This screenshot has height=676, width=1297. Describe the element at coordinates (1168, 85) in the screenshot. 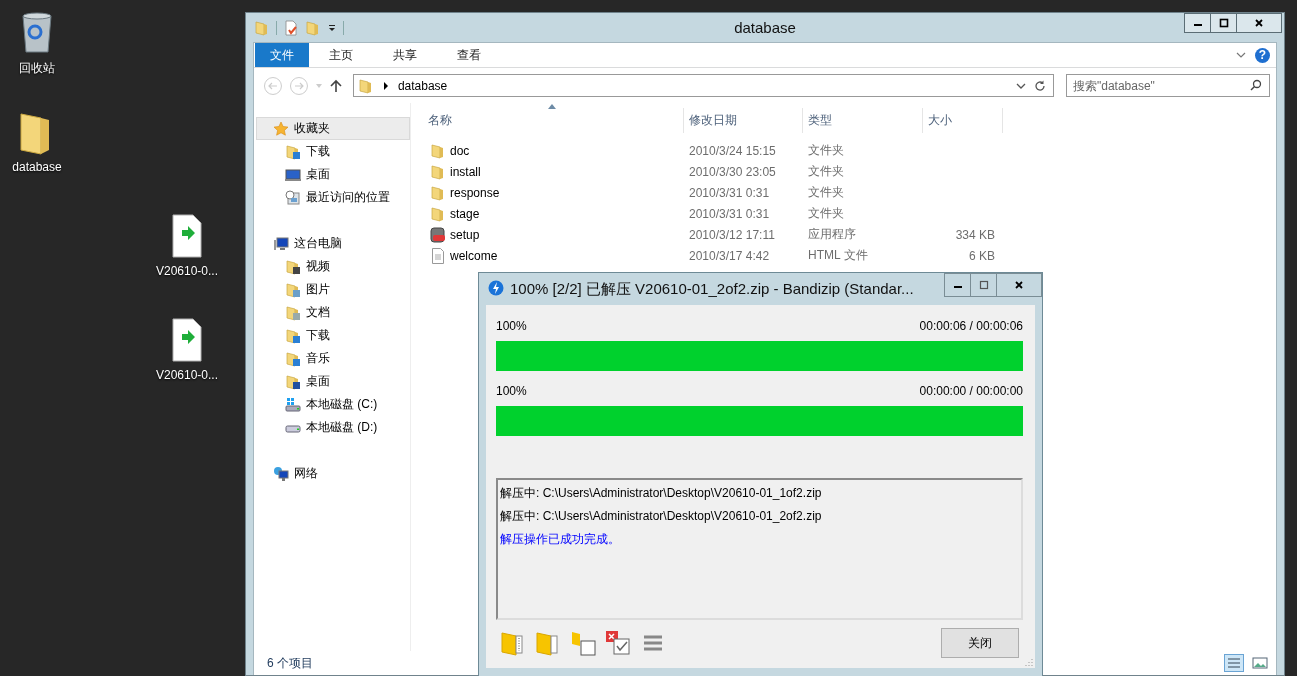

I see `search-field: 搜索"database"` at that location.